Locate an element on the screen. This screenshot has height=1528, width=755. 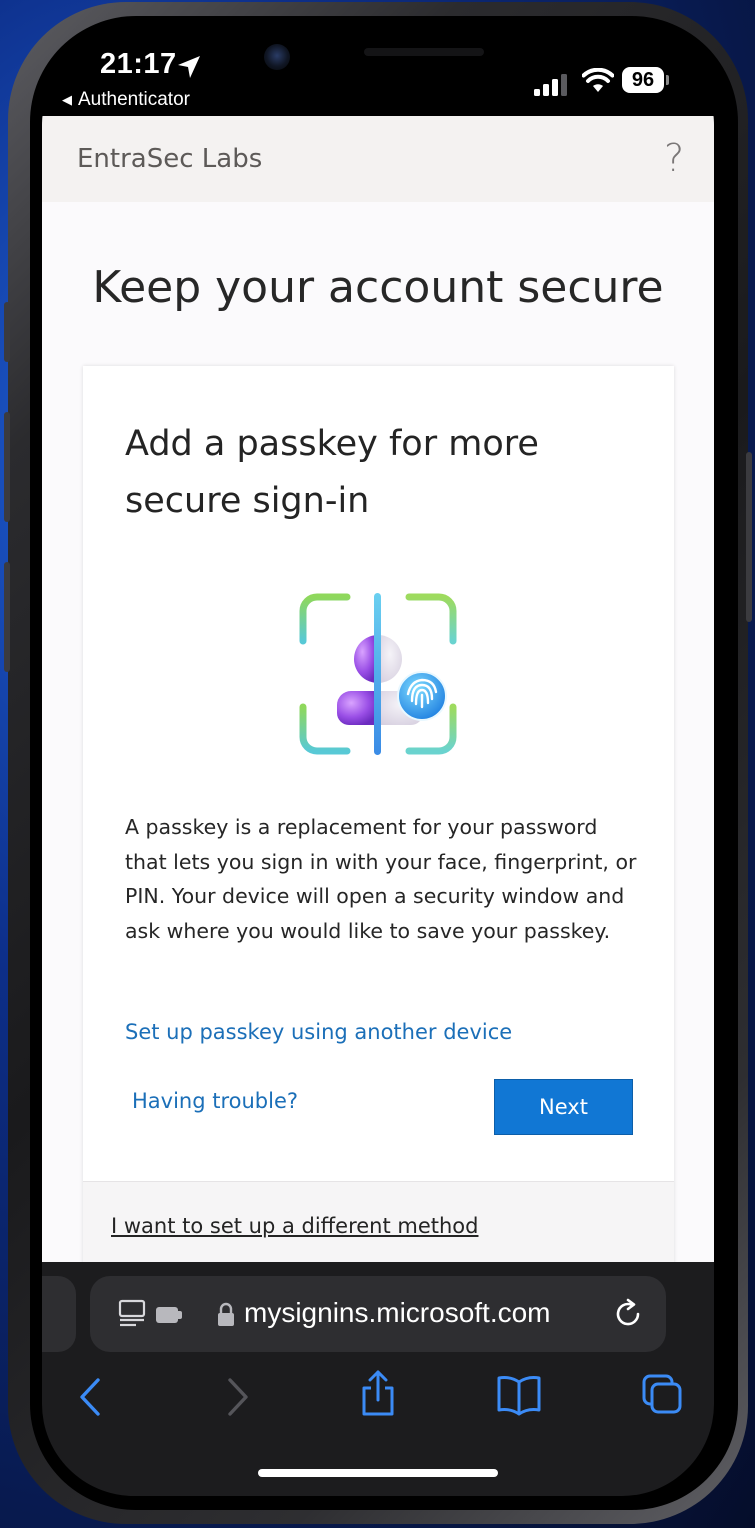
front-camera is located at coordinates (277, 57).